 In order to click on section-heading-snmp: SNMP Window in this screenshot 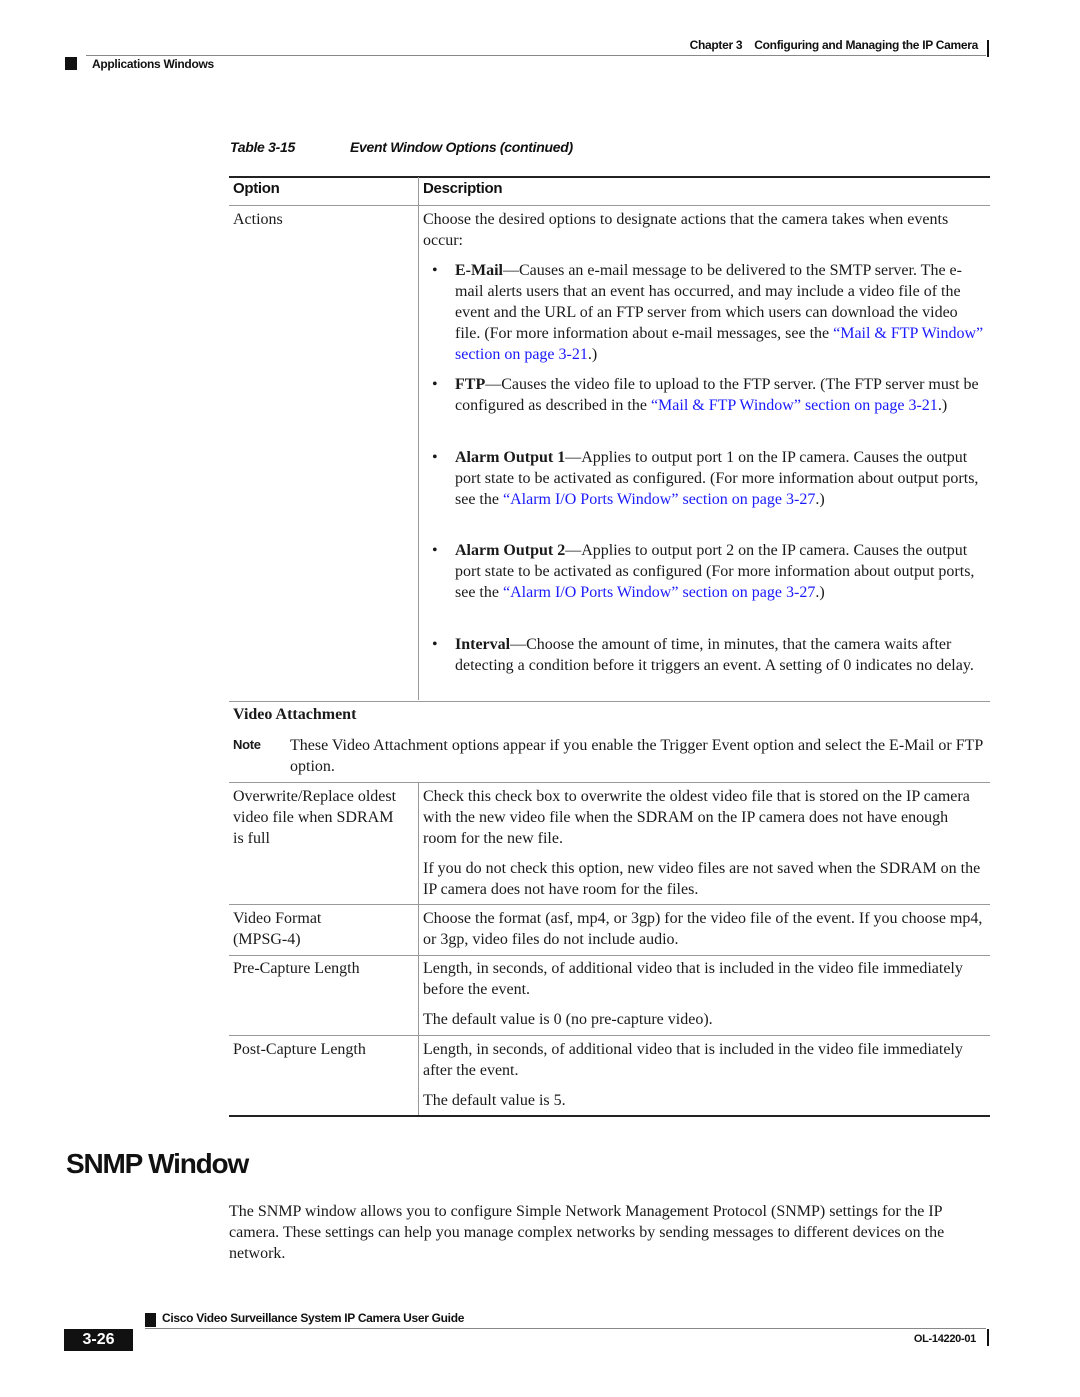, I will do `click(157, 1163)`.